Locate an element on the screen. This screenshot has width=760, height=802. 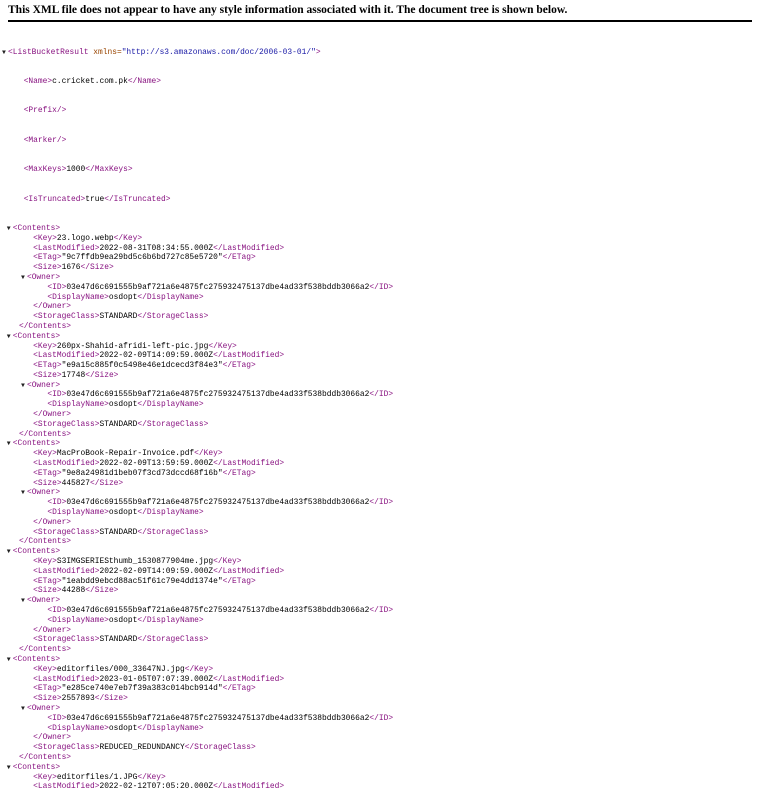
size-line: <Size>2557893</Size> is located at coordinates (80, 699).